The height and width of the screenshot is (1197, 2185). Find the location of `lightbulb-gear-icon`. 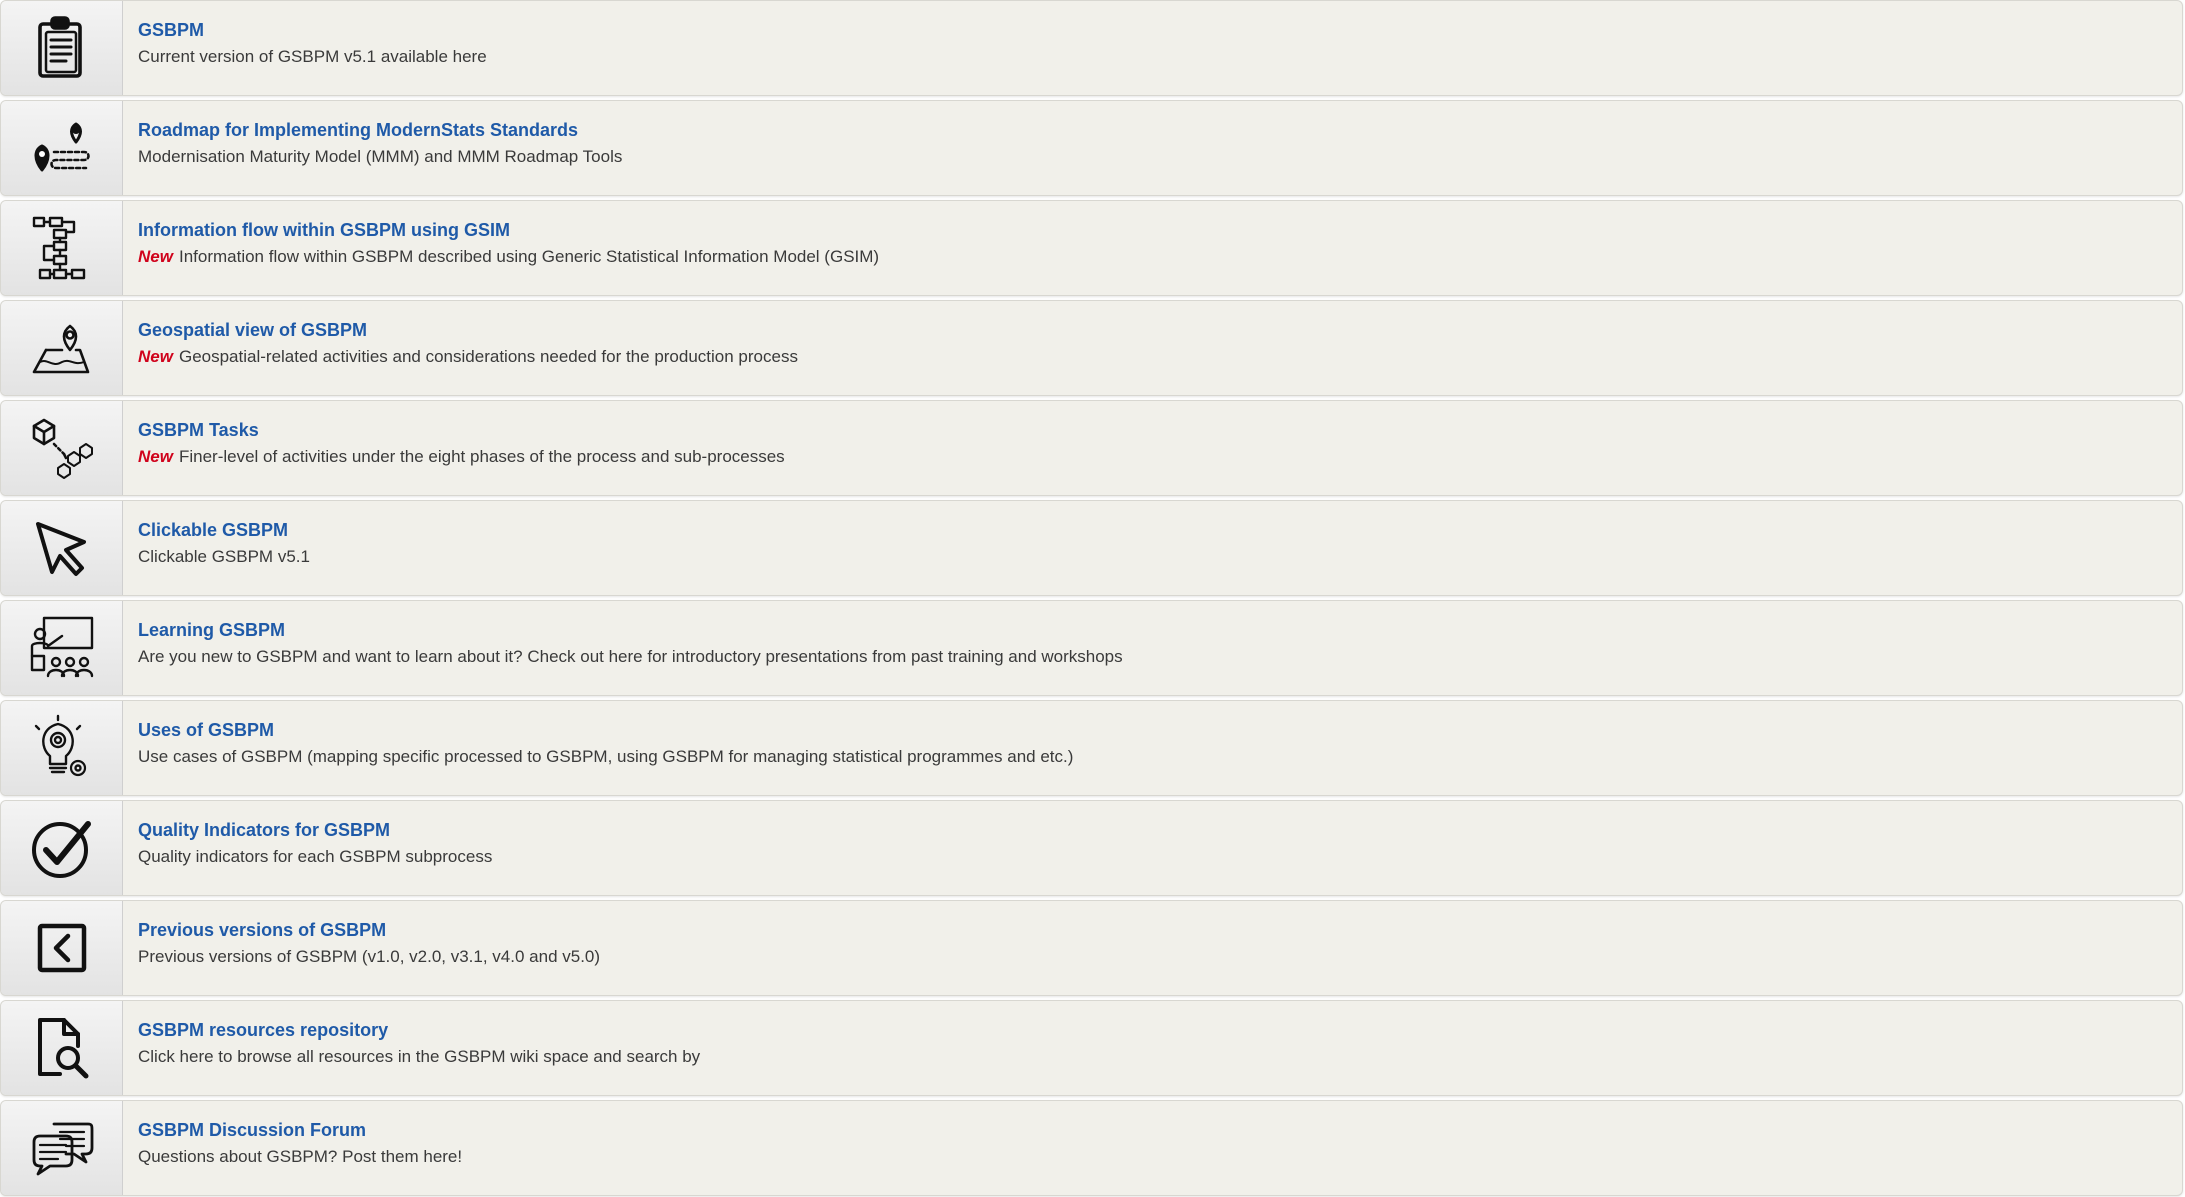

lightbulb-gear-icon is located at coordinates (62, 748).